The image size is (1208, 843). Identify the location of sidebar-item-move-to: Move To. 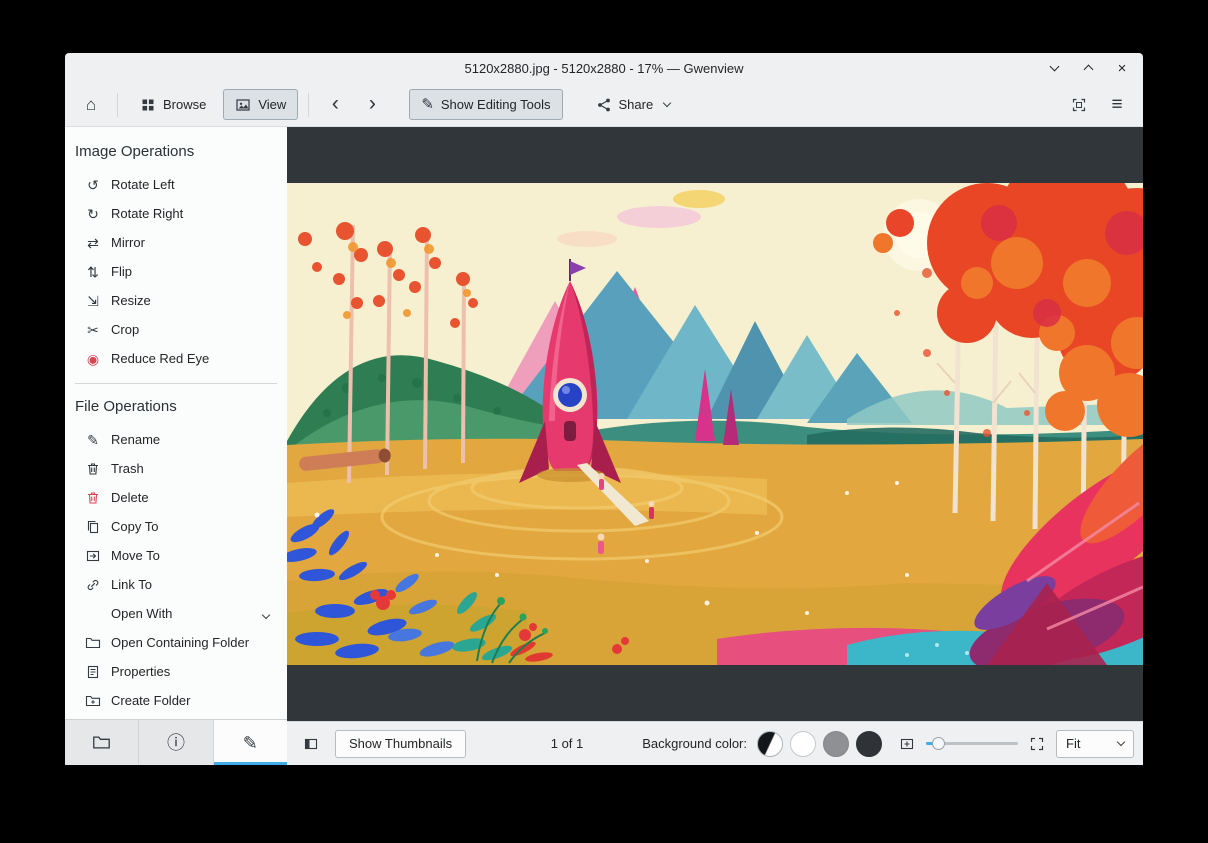
(176, 555).